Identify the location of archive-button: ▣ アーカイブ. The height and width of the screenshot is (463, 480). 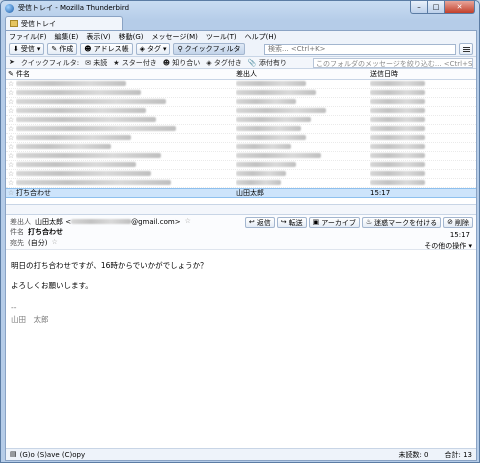
(334, 222).